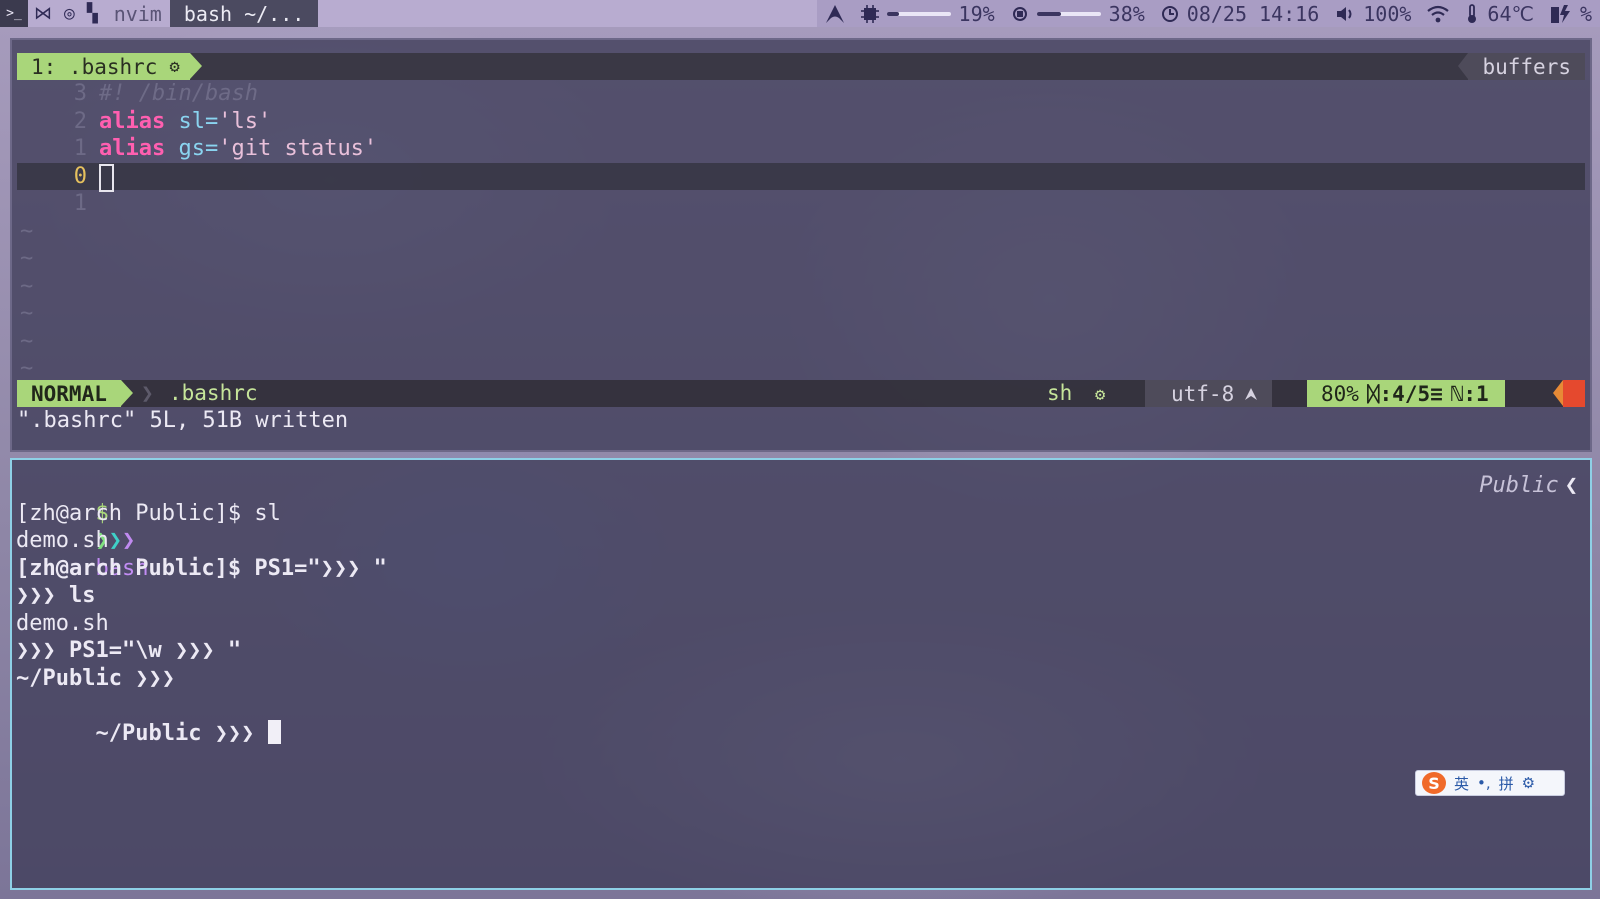 The image size is (1600, 899). I want to click on alias-name: sl, so click(191, 121).